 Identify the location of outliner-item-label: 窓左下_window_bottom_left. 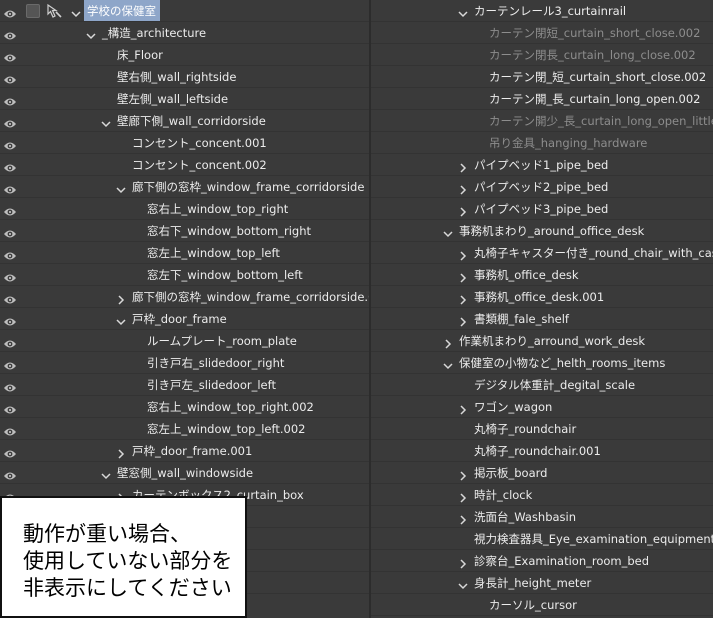
(225, 274).